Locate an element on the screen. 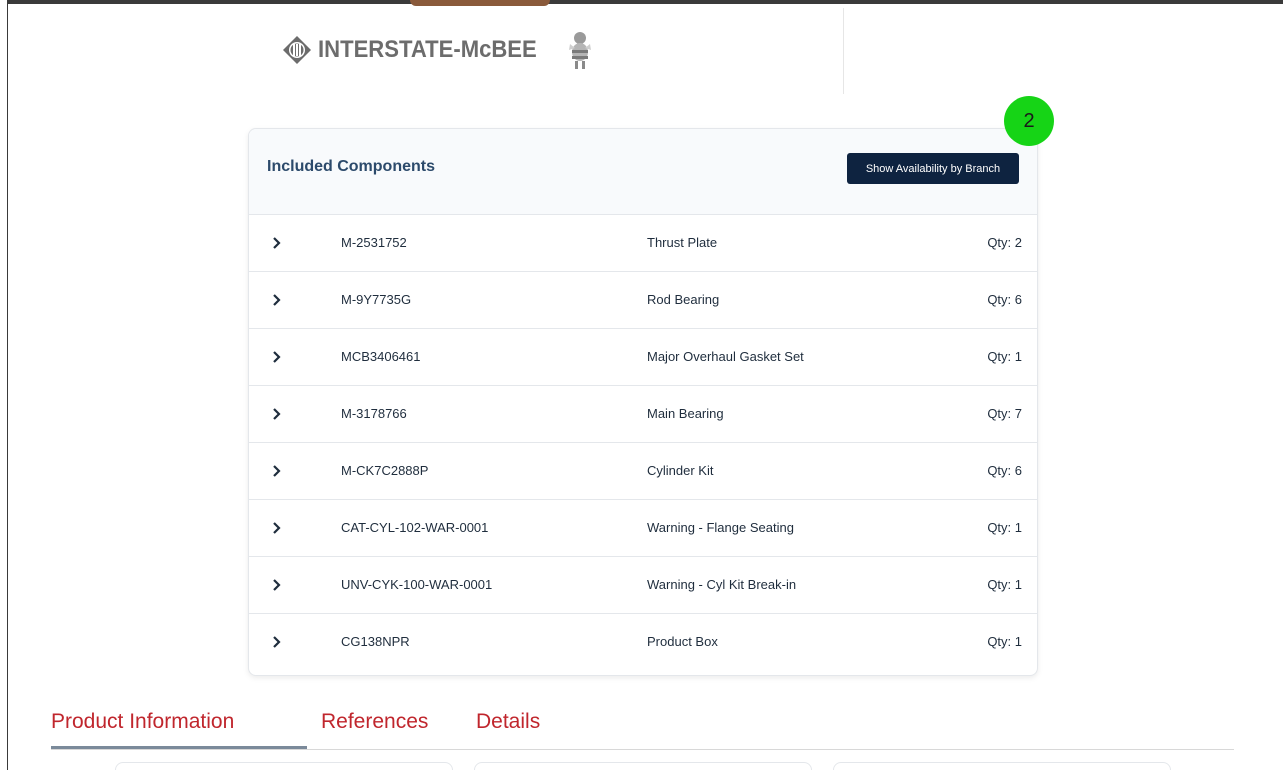 The width and height of the screenshot is (1283, 770). brand-logo: INTERSTATE-McBEE is located at coordinates (438, 50).